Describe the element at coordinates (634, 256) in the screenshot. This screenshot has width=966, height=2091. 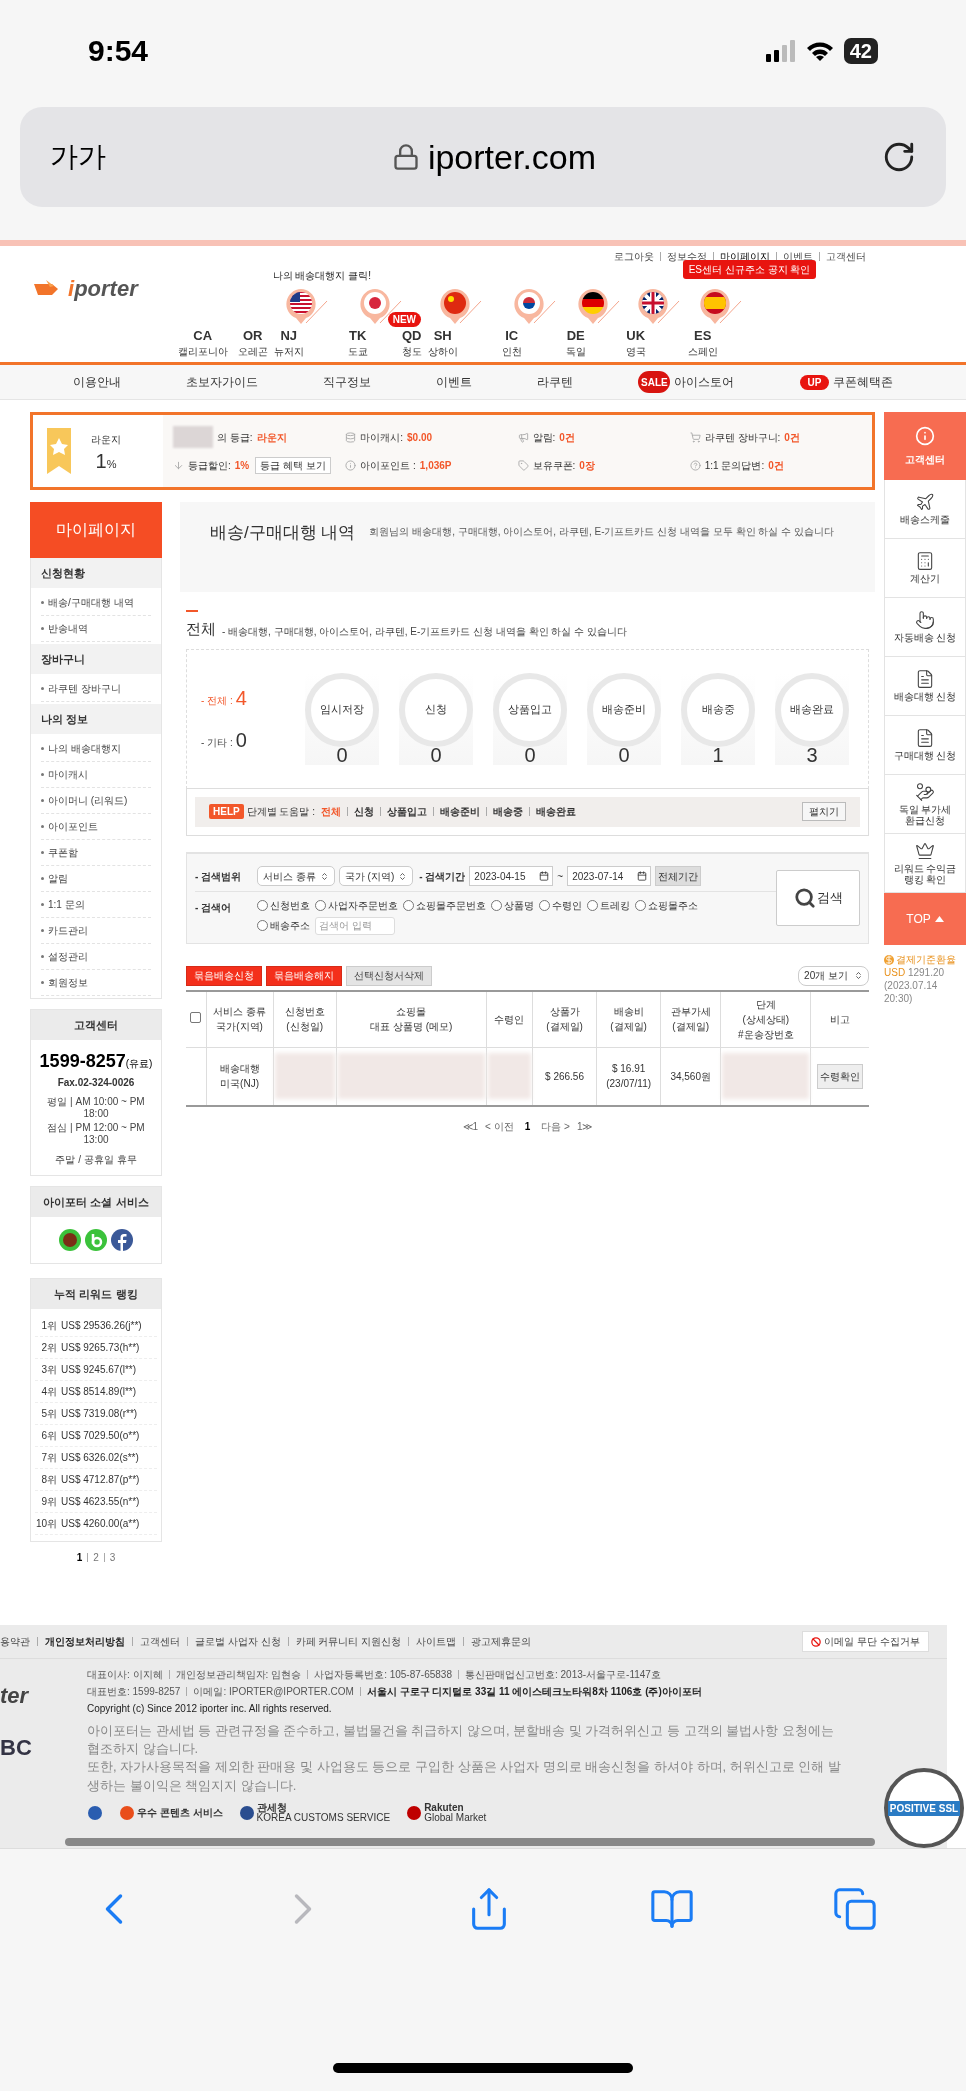
I see `top-link: 로그아웃` at that location.